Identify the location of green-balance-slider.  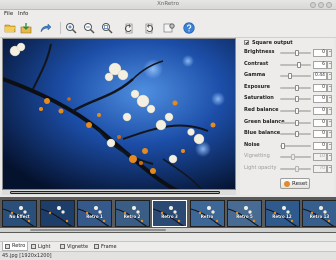
(295, 122).